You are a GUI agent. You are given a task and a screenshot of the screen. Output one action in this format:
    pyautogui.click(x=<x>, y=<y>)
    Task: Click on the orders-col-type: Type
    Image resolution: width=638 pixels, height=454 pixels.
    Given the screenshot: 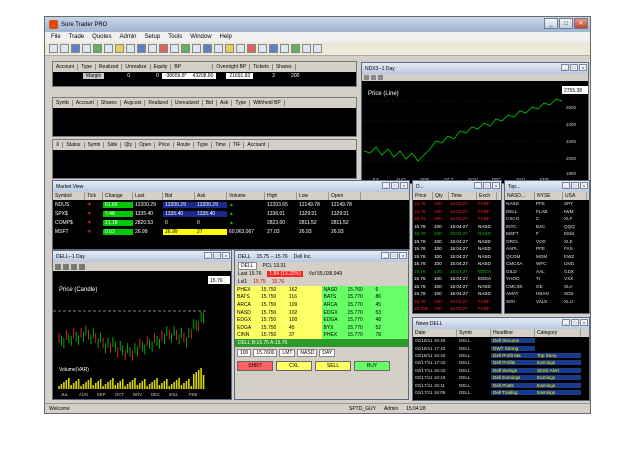 What is the action you would take?
    pyautogui.click(x=203, y=145)
    